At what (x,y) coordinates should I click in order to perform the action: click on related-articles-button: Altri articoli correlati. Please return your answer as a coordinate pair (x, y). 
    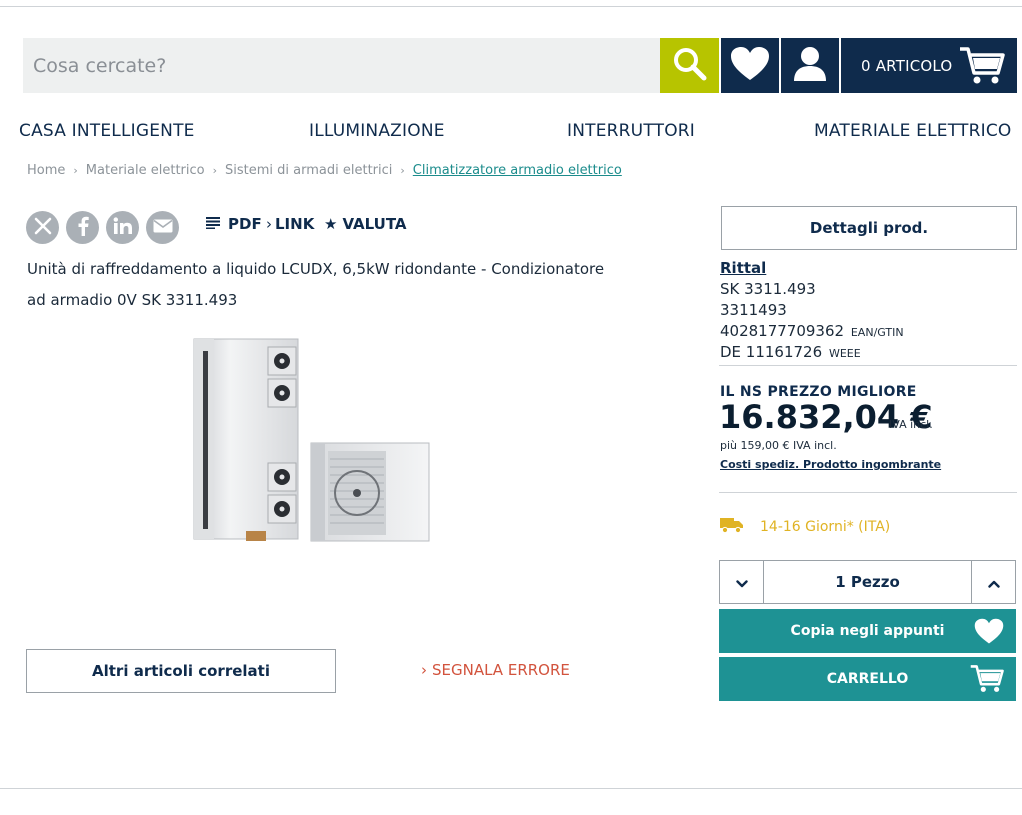
    Looking at the image, I should click on (181, 671).